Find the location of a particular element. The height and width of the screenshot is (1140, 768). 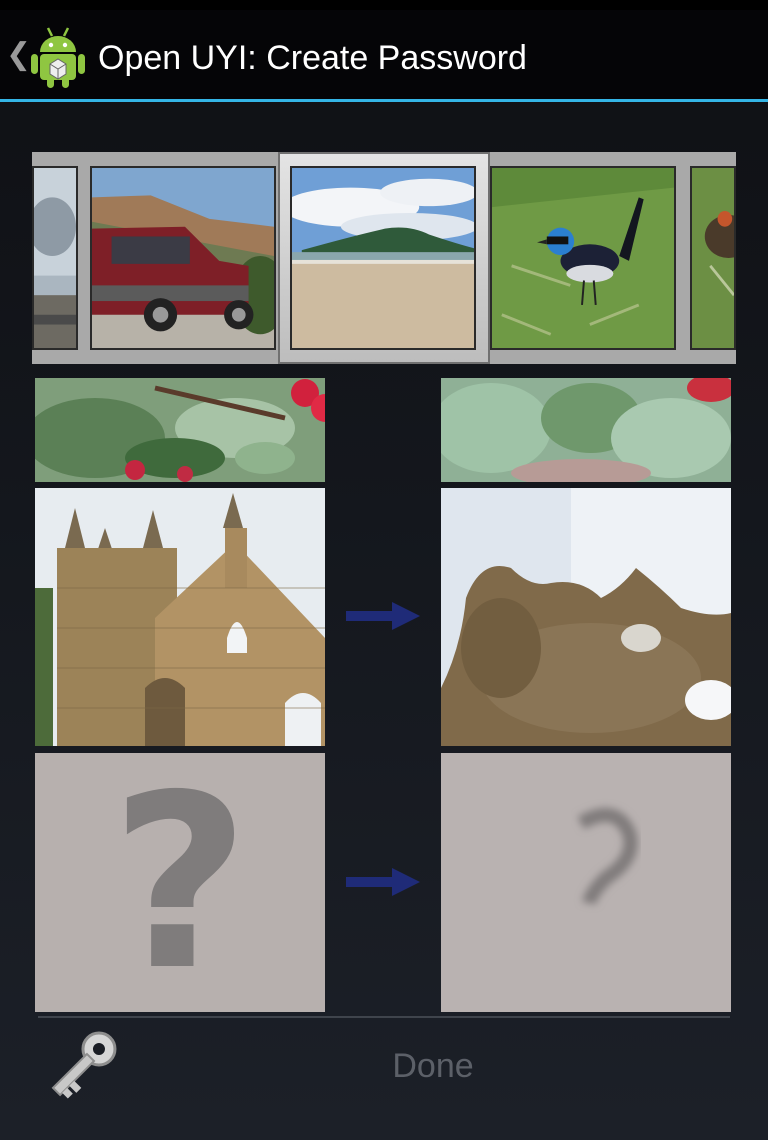

grid-tile-flowers-blurred is located at coordinates (586, 430).